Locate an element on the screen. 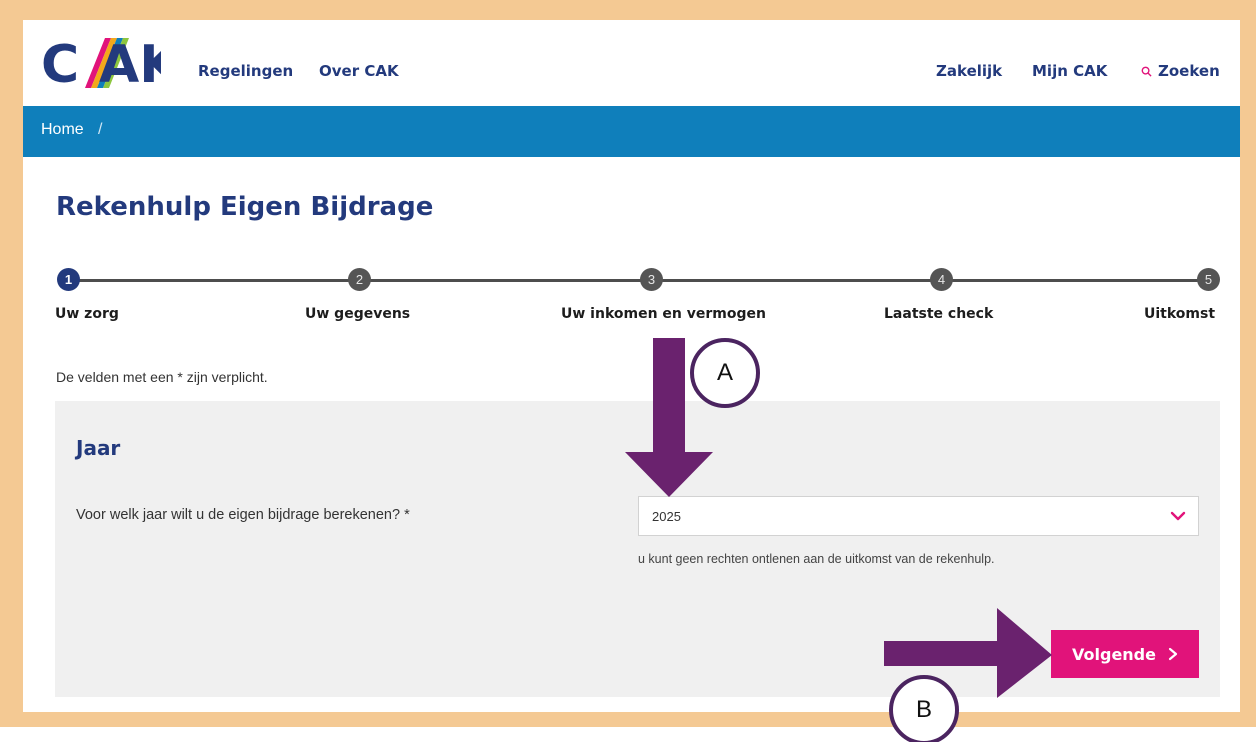  nav-zakelijk: Zakelijk is located at coordinates (969, 71).